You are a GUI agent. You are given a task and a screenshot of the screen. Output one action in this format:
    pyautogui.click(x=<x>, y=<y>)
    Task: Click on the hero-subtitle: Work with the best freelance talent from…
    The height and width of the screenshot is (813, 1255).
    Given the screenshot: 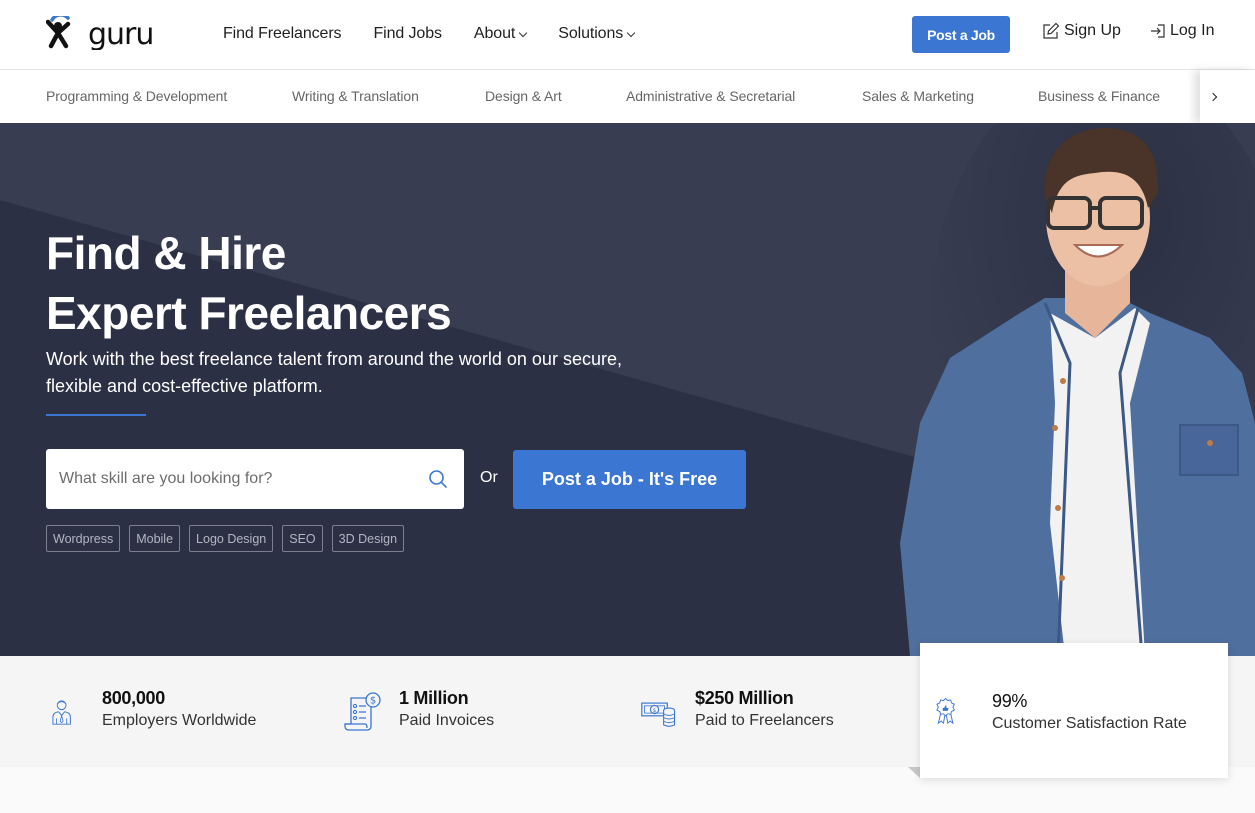 What is the action you would take?
    pyautogui.click(x=334, y=372)
    